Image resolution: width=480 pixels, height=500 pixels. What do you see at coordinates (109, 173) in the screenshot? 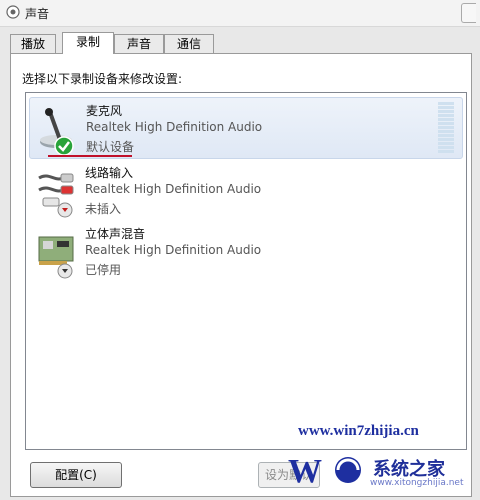
I see `device-name: 线路输入` at bounding box center [109, 173].